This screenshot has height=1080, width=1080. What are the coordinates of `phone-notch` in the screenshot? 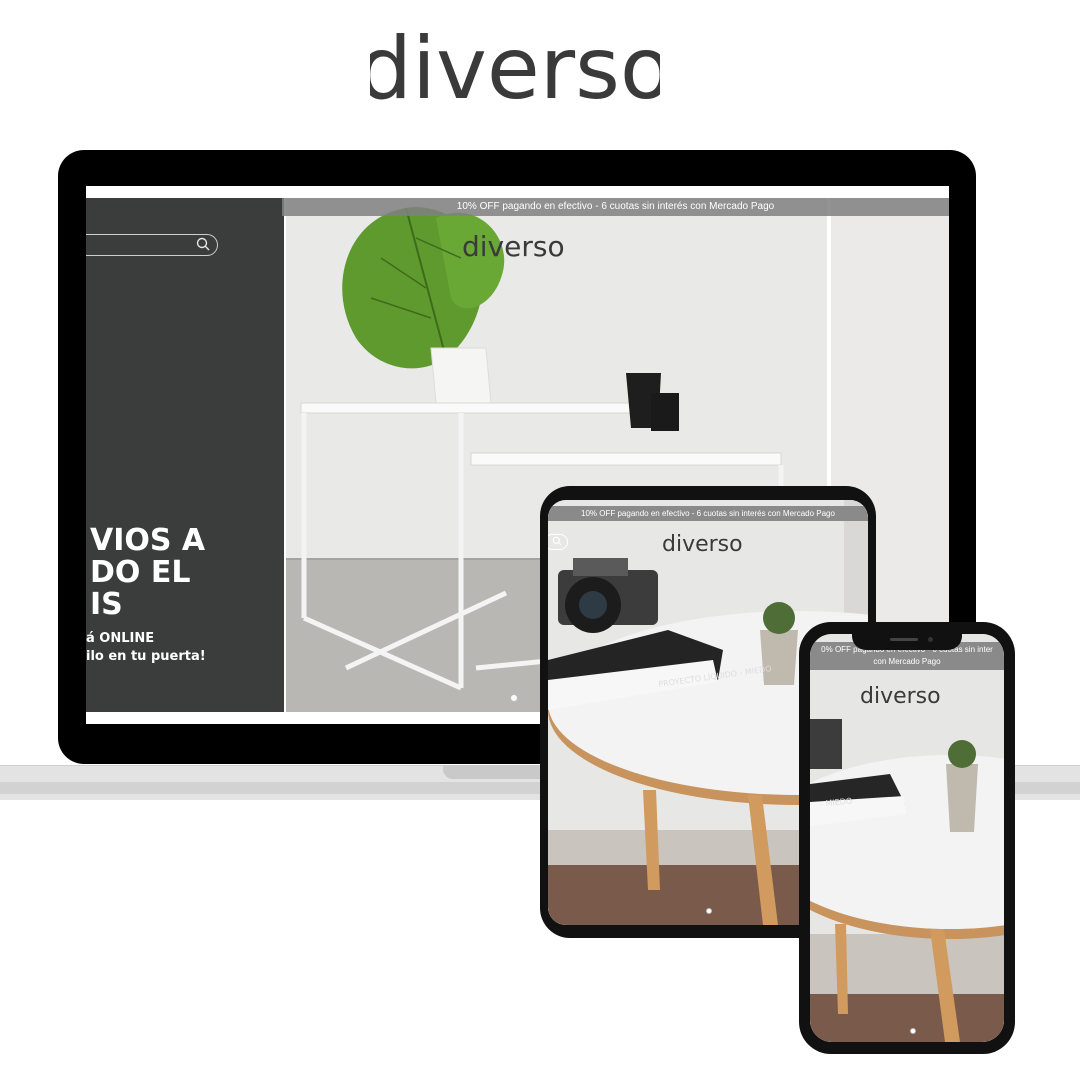 It's located at (907, 641).